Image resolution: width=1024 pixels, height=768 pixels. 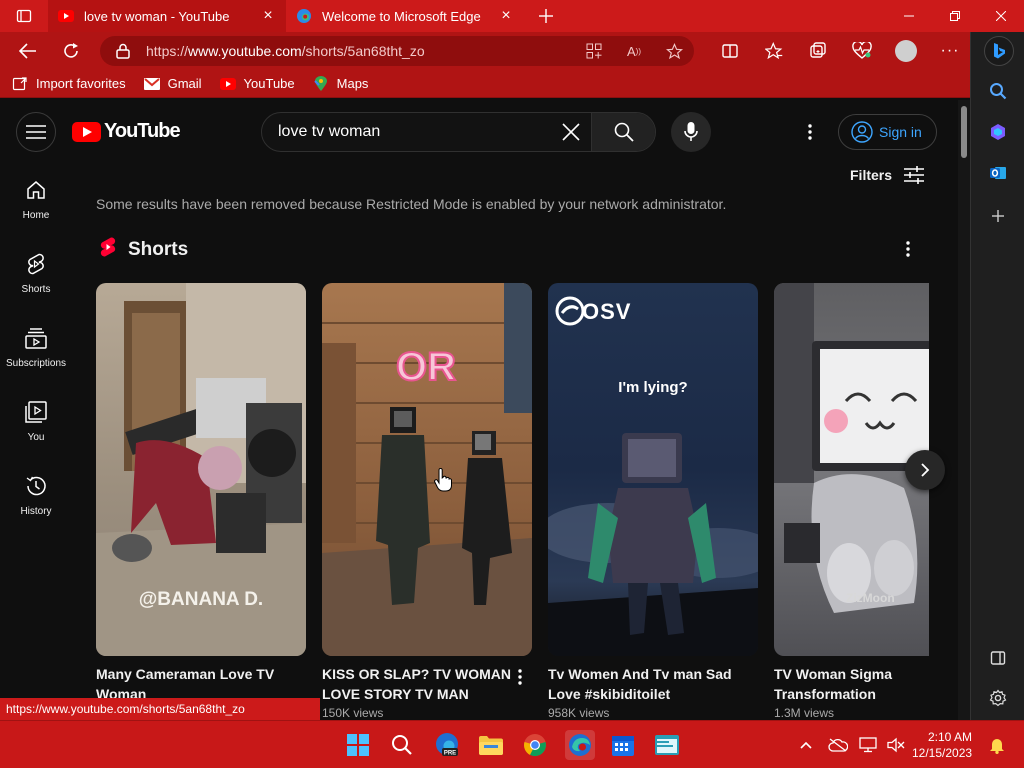 What do you see at coordinates (69, 84) in the screenshot?
I see `fav-import-favorites: Import favorites` at bounding box center [69, 84].